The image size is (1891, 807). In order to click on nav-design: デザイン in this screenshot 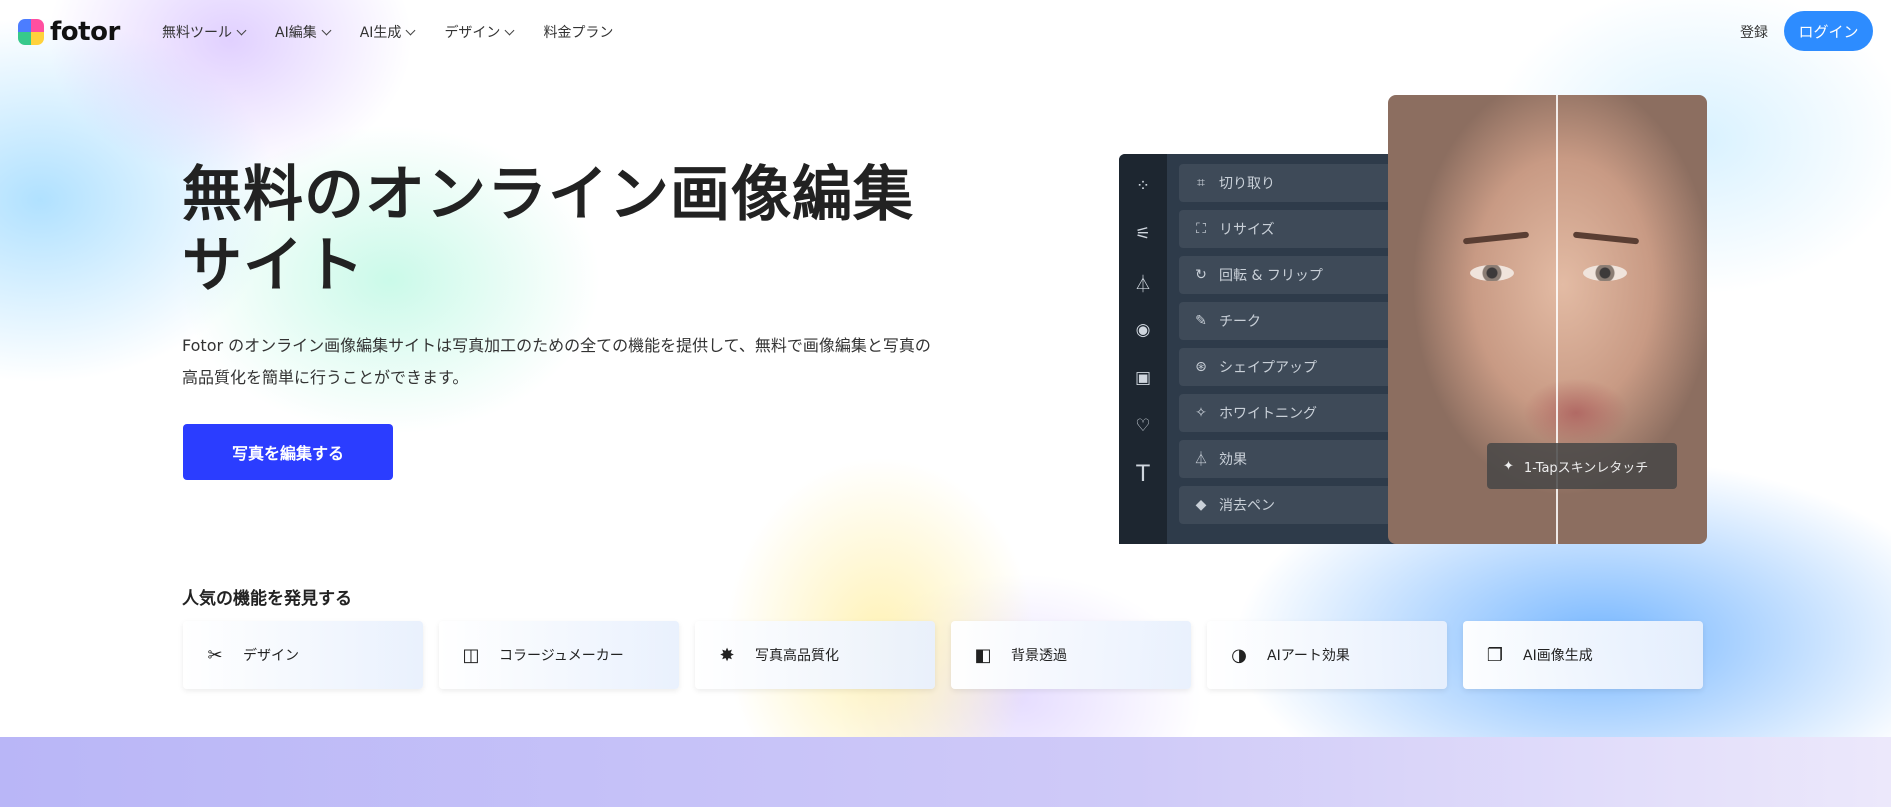, I will do `click(479, 32)`.